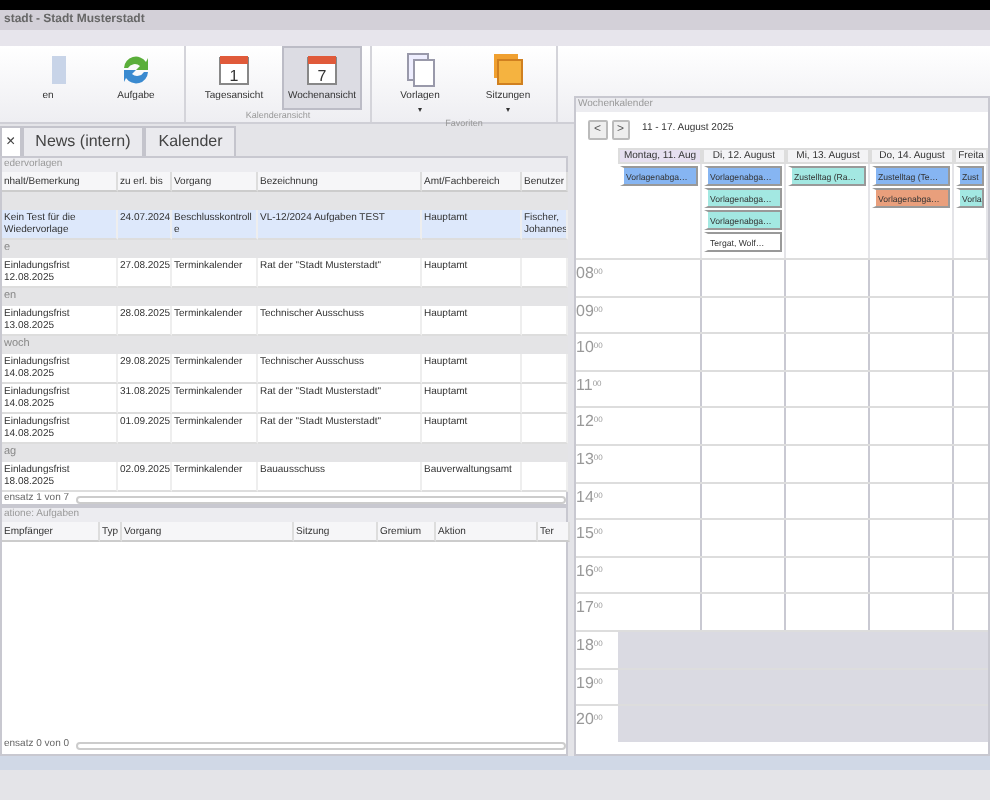 The image size is (990, 800). Describe the element at coordinates (83, 141) in the screenshot. I see `tab: News (intern)` at that location.